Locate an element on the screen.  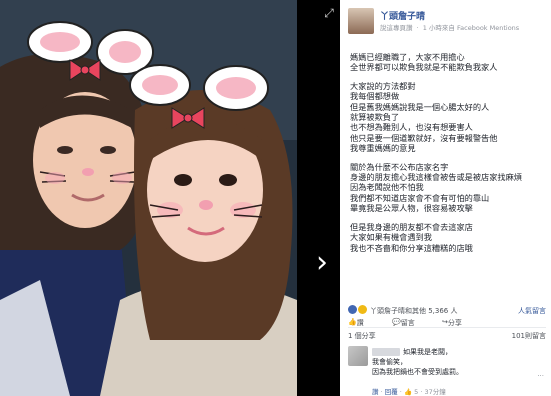
reactions-summary: 丫頭詹子晴和其他 5,366 人 is located at coordinates (414, 311).